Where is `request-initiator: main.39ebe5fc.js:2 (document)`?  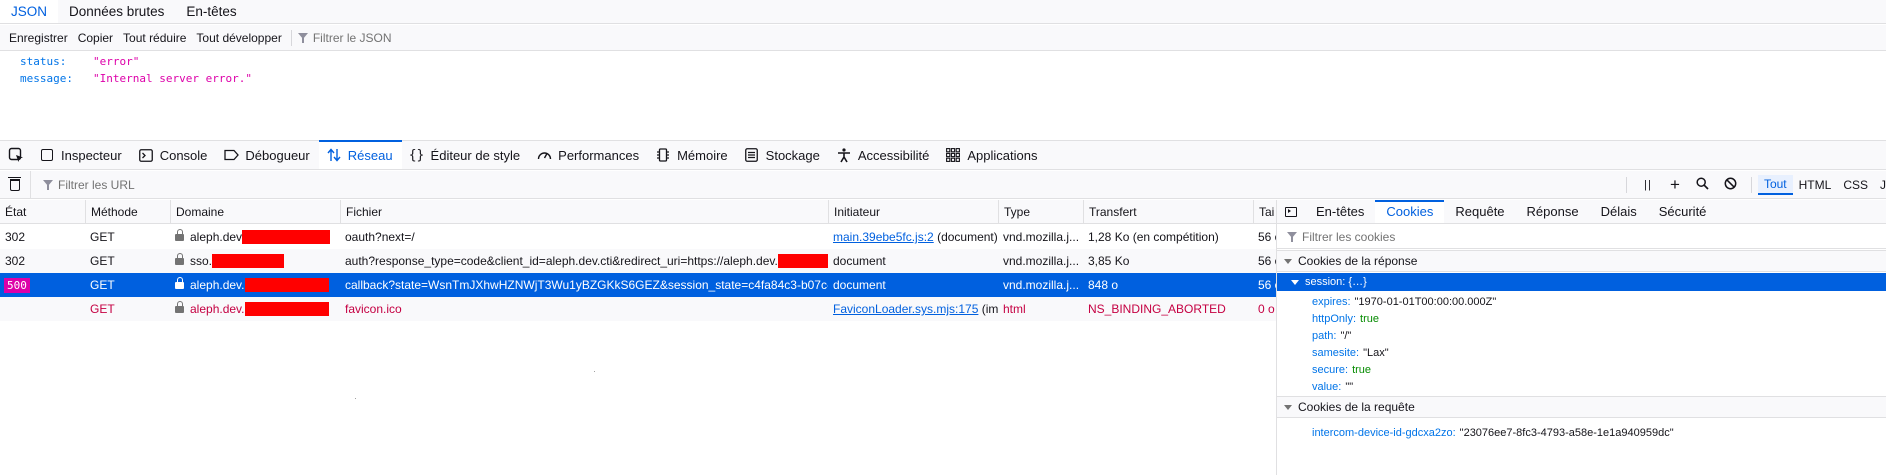
request-initiator: main.39ebe5fc.js:2 (document) is located at coordinates (913, 237).